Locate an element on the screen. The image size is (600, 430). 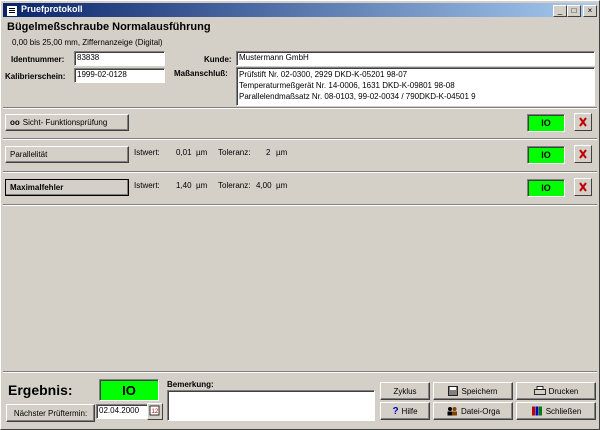
kalib-label: Kalibrierschein: is located at coordinates (35, 76).